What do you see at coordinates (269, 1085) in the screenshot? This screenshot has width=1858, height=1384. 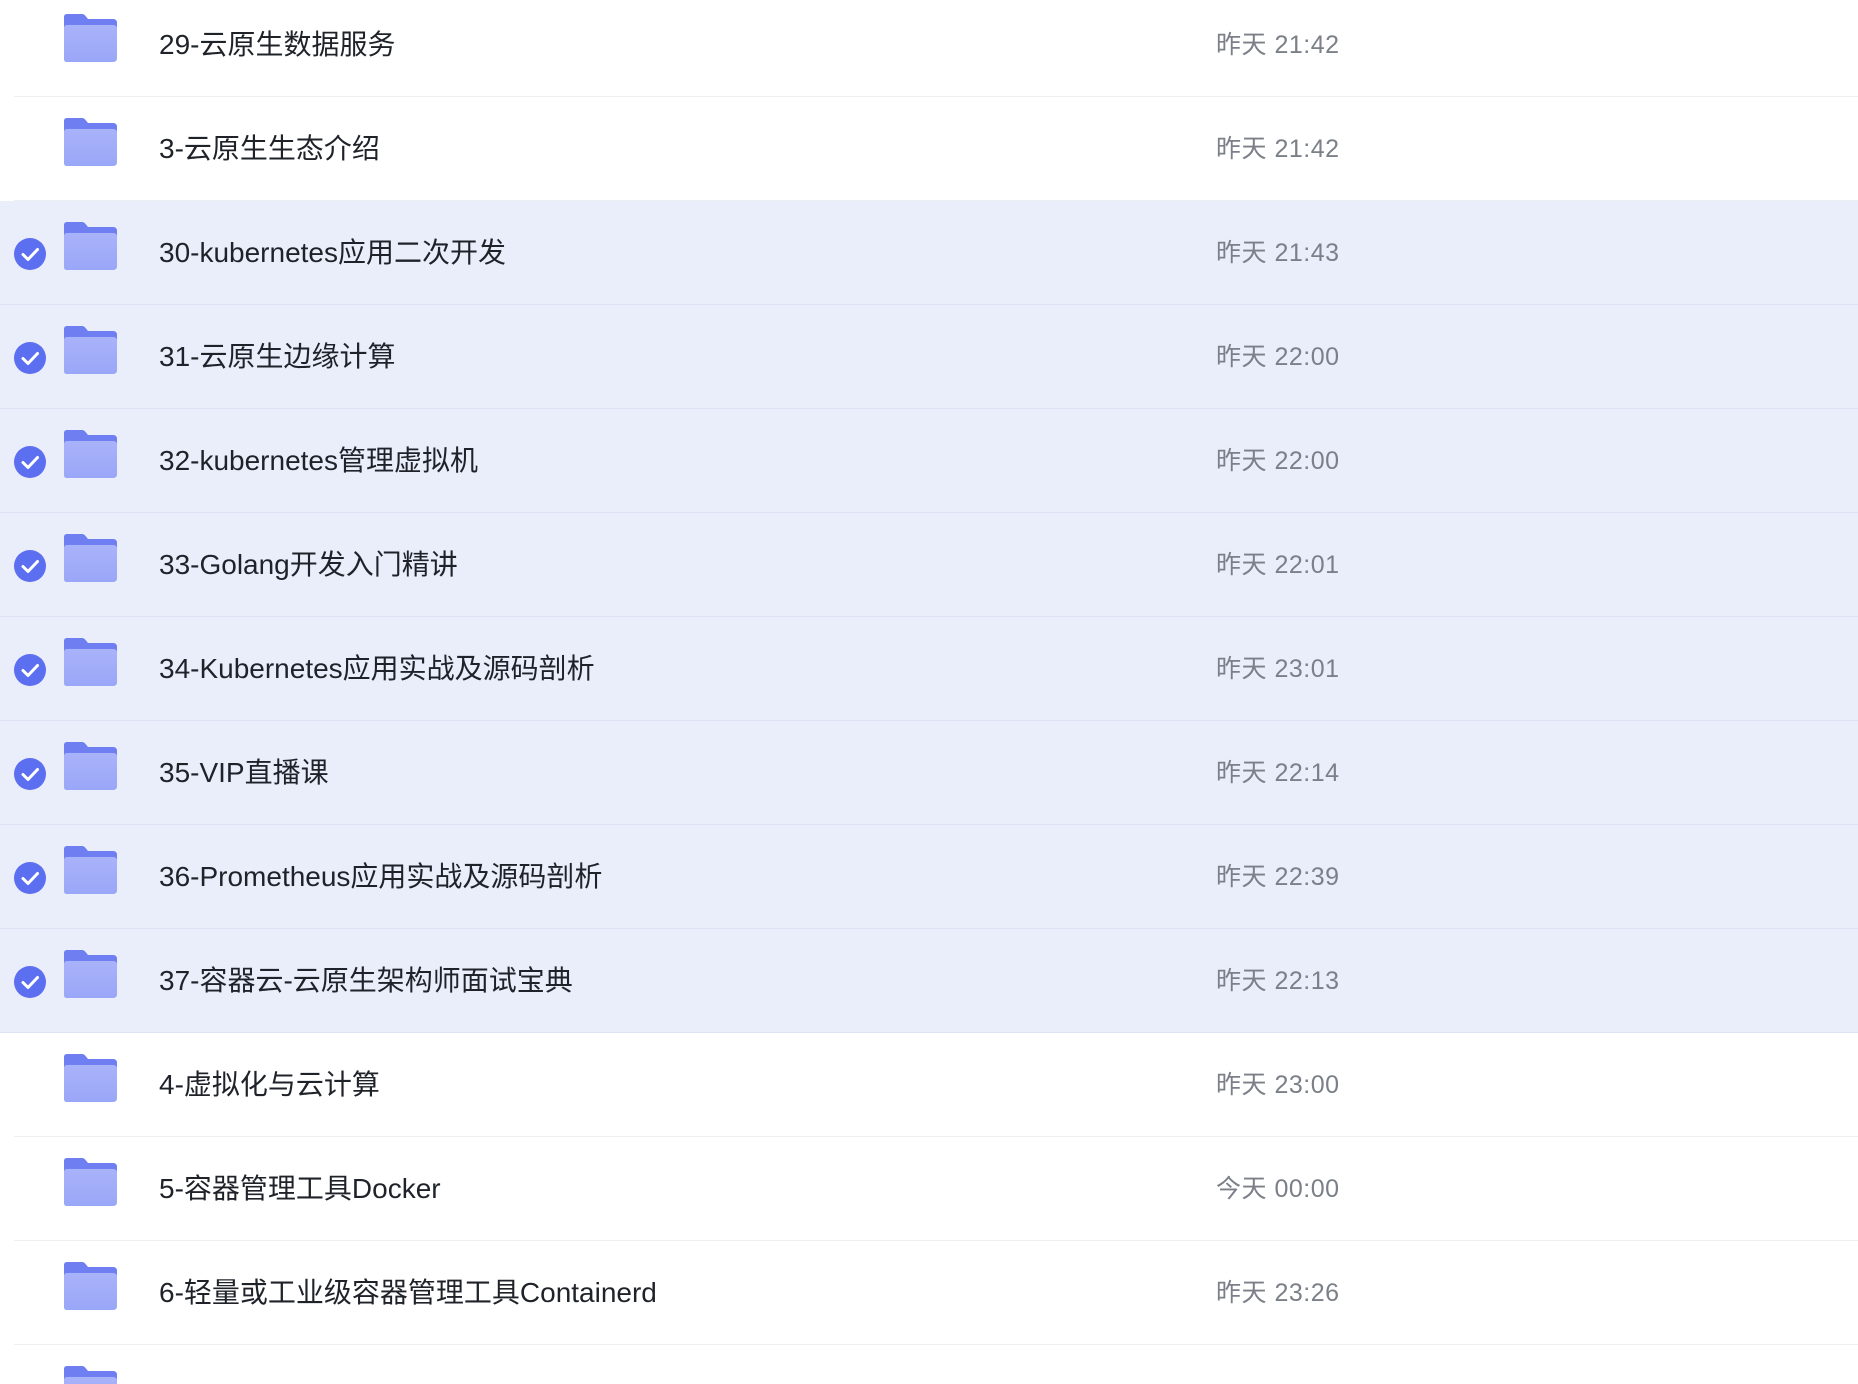 I see `file-name: 4-虚拟化与云计算` at bounding box center [269, 1085].